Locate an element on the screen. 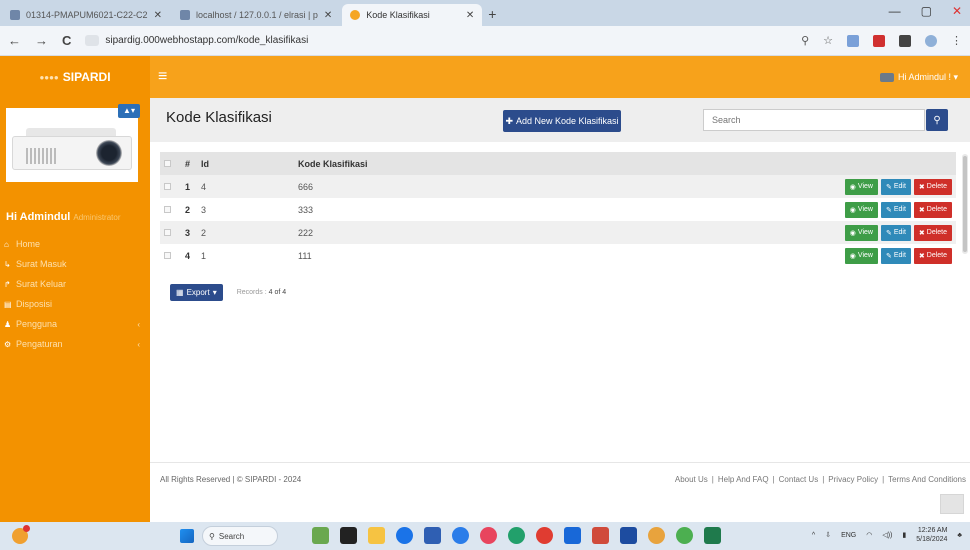 The image size is (970, 550). footer-link-terms: Terms And Conditions is located at coordinates (927, 479).